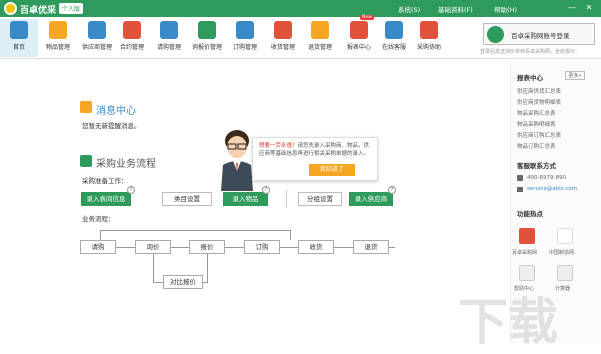  What do you see at coordinates (371, 199) in the screenshot?
I see `enter-supplier-button: 录入供应商` at bounding box center [371, 199].